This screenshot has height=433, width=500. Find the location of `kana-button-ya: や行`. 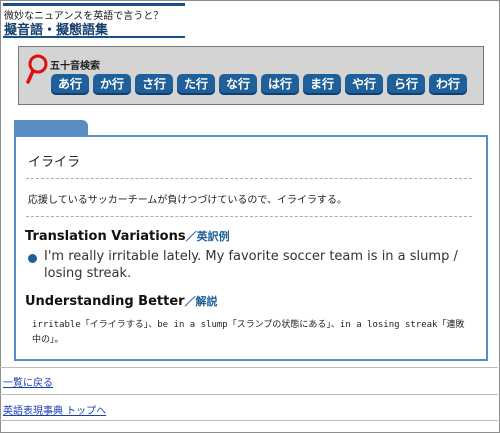

kana-button-ya: や行 is located at coordinates (364, 84).